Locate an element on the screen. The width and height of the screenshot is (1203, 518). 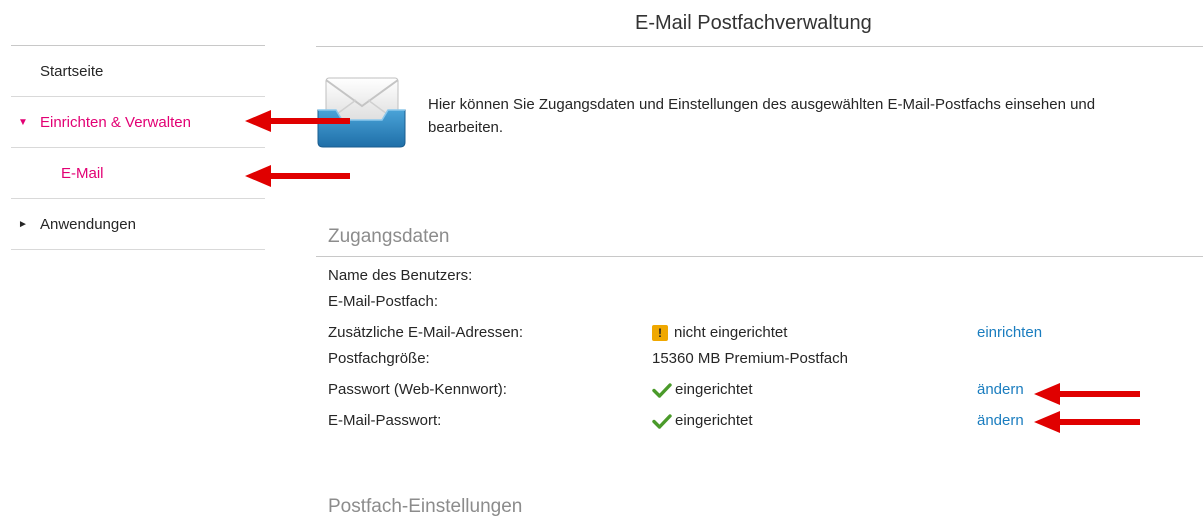
einrichten-link: einrichten is located at coordinates (1009, 332).